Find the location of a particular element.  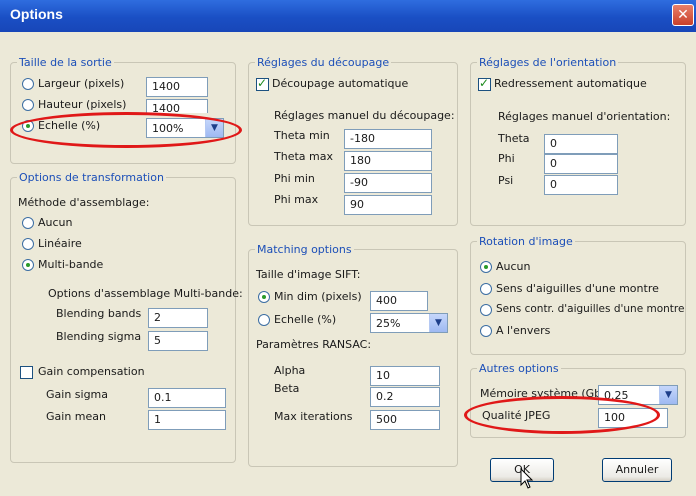

phi-max-label: Phi max is located at coordinates (296, 199).